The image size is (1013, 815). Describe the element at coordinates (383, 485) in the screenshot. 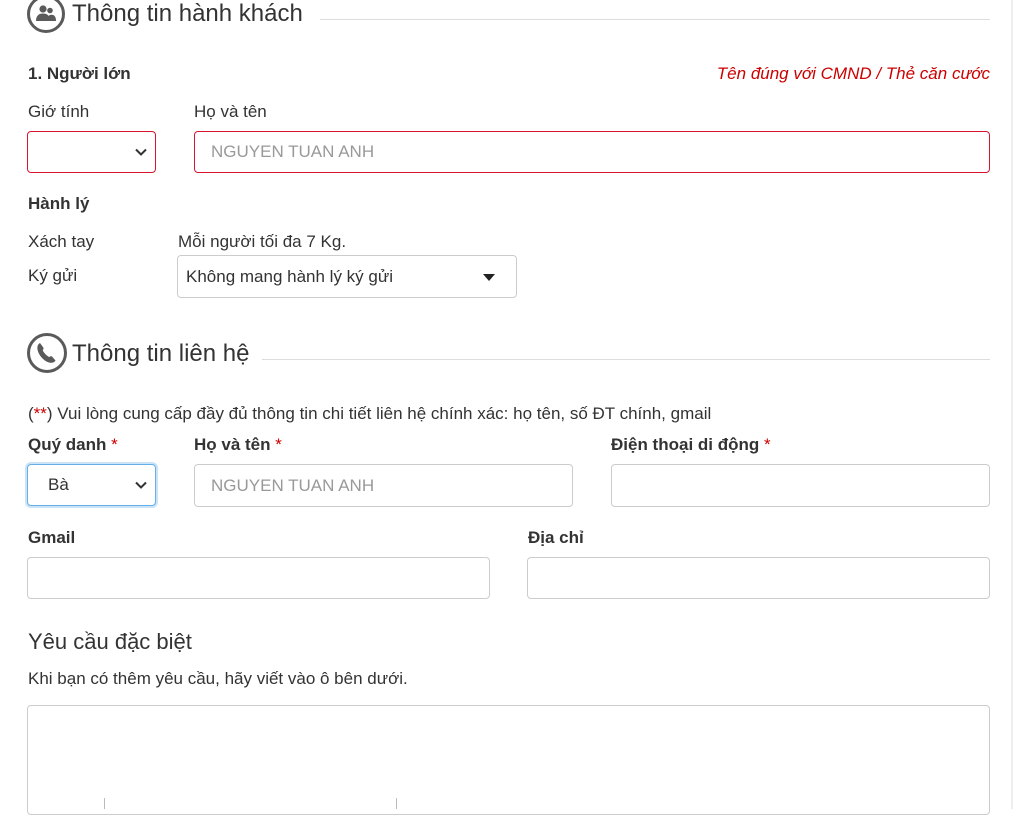

I see `contact-fullname-input` at that location.